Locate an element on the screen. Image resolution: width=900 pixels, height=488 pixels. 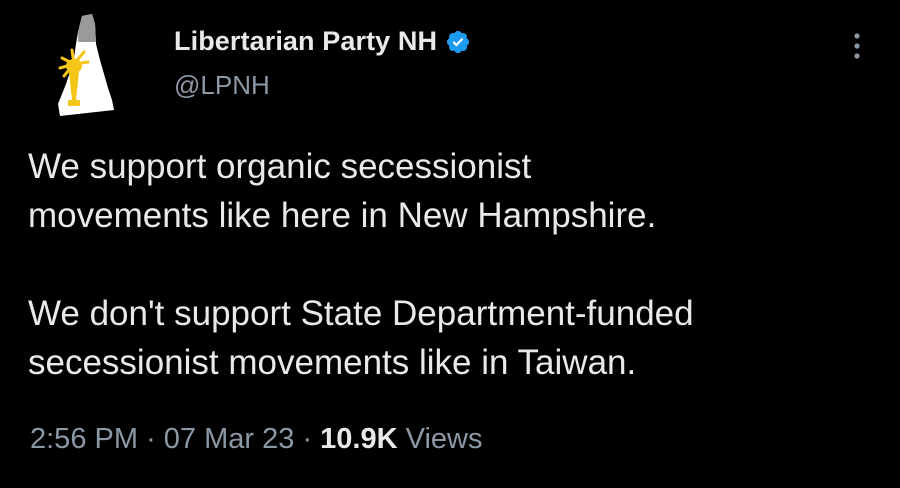
tweet-time: 2:56 PM is located at coordinates (84, 439).